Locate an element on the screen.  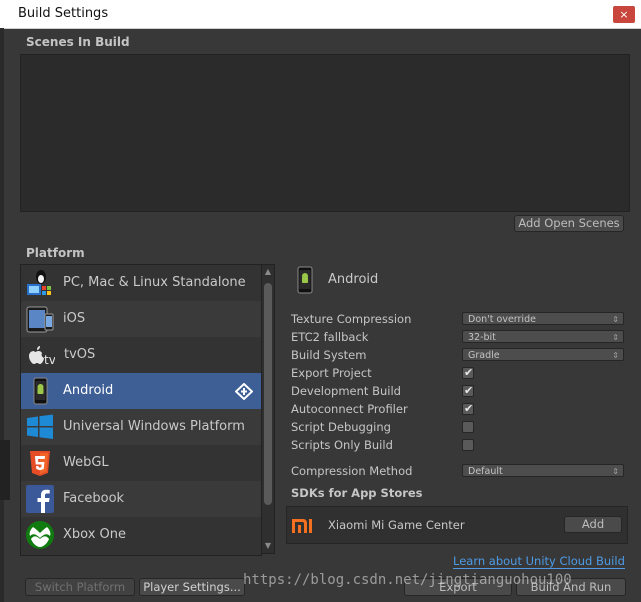
platform-label: Platform is located at coordinates (55, 253).